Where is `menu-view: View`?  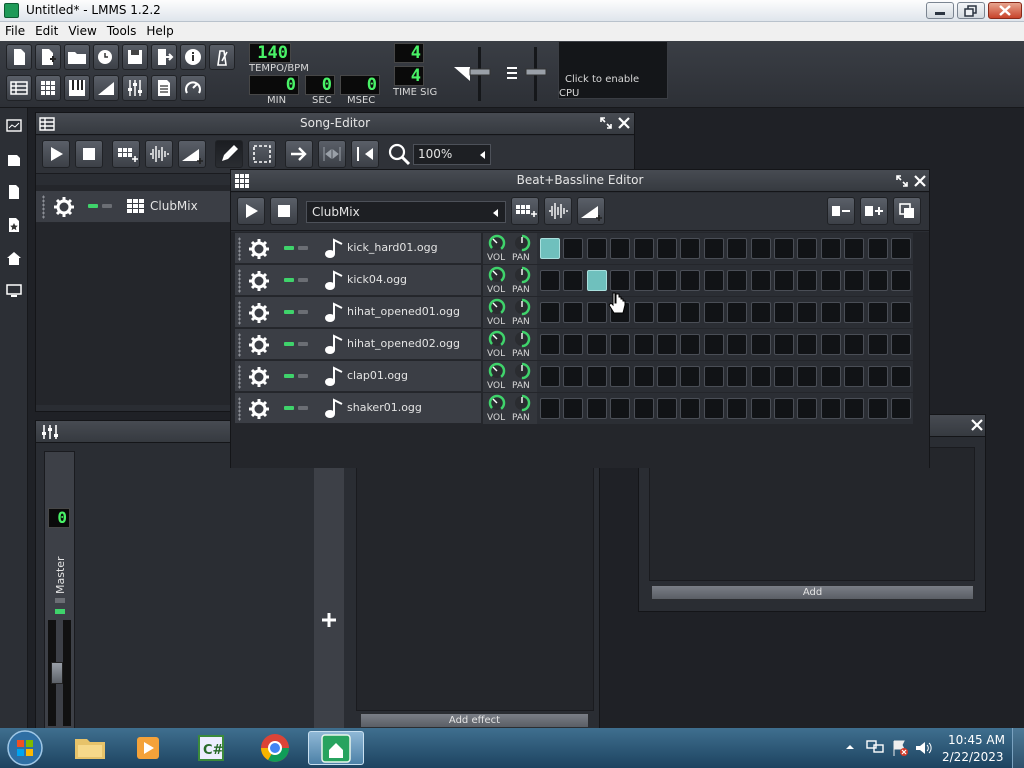
menu-view: View is located at coordinates (82, 30).